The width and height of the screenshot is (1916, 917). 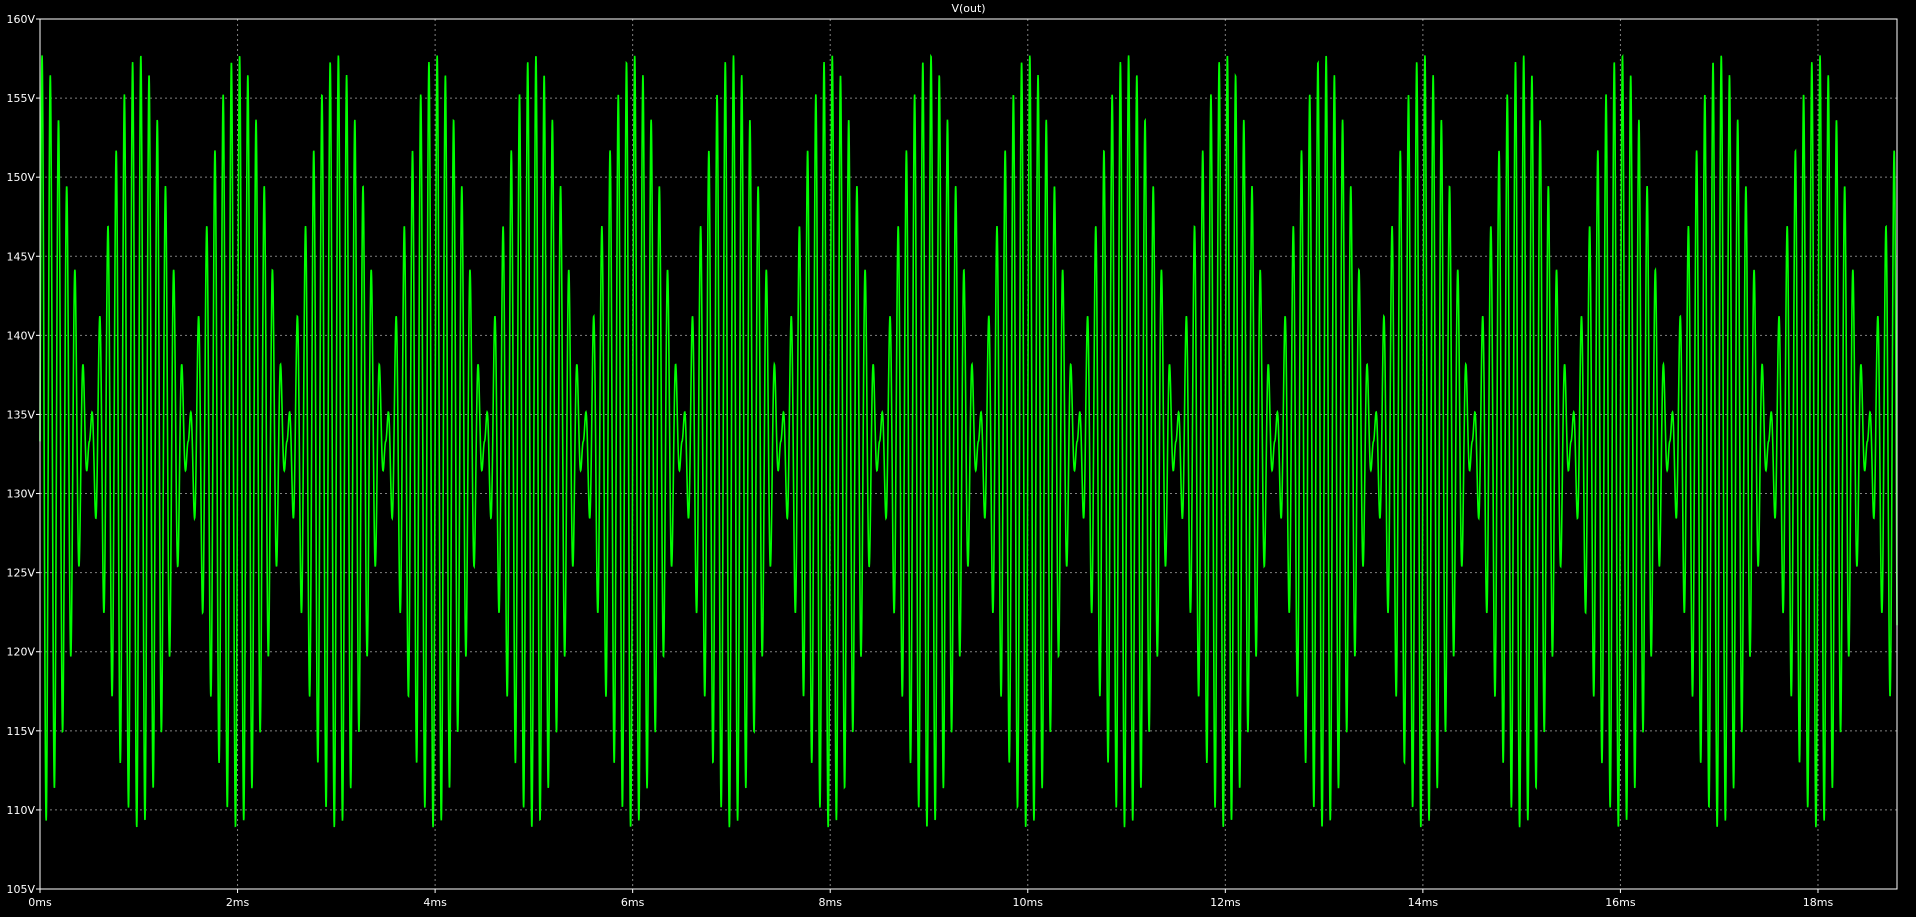 What do you see at coordinates (20, 335) in the screenshot?
I see `y-tick-label: 140V` at bounding box center [20, 335].